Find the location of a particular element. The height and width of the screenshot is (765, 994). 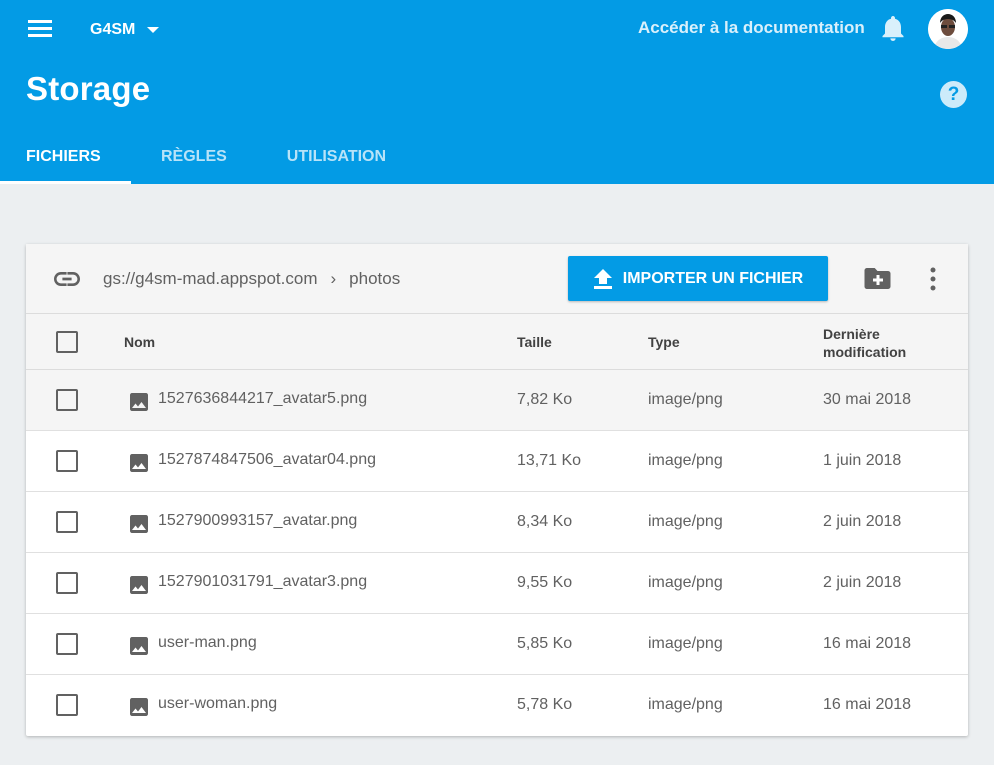

chevron-right-icon: › is located at coordinates (333, 278).